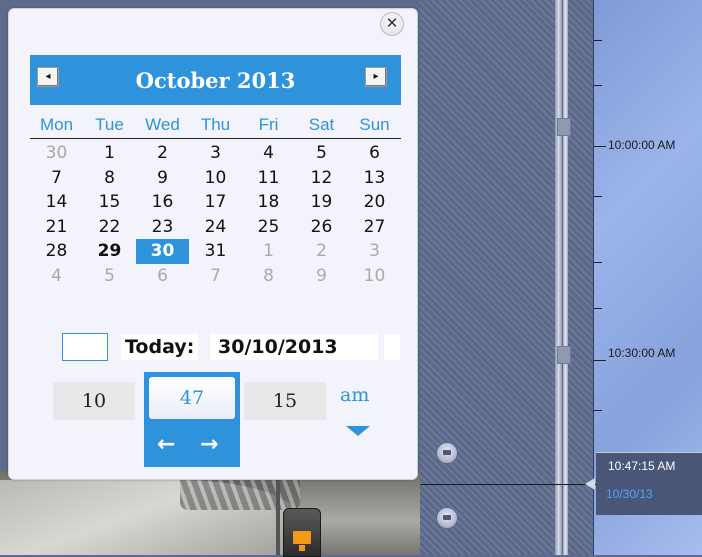 Image resolution: width=702 pixels, height=557 pixels. Describe the element at coordinates (162, 202) in the screenshot. I see `calendar-day: 16` at that location.